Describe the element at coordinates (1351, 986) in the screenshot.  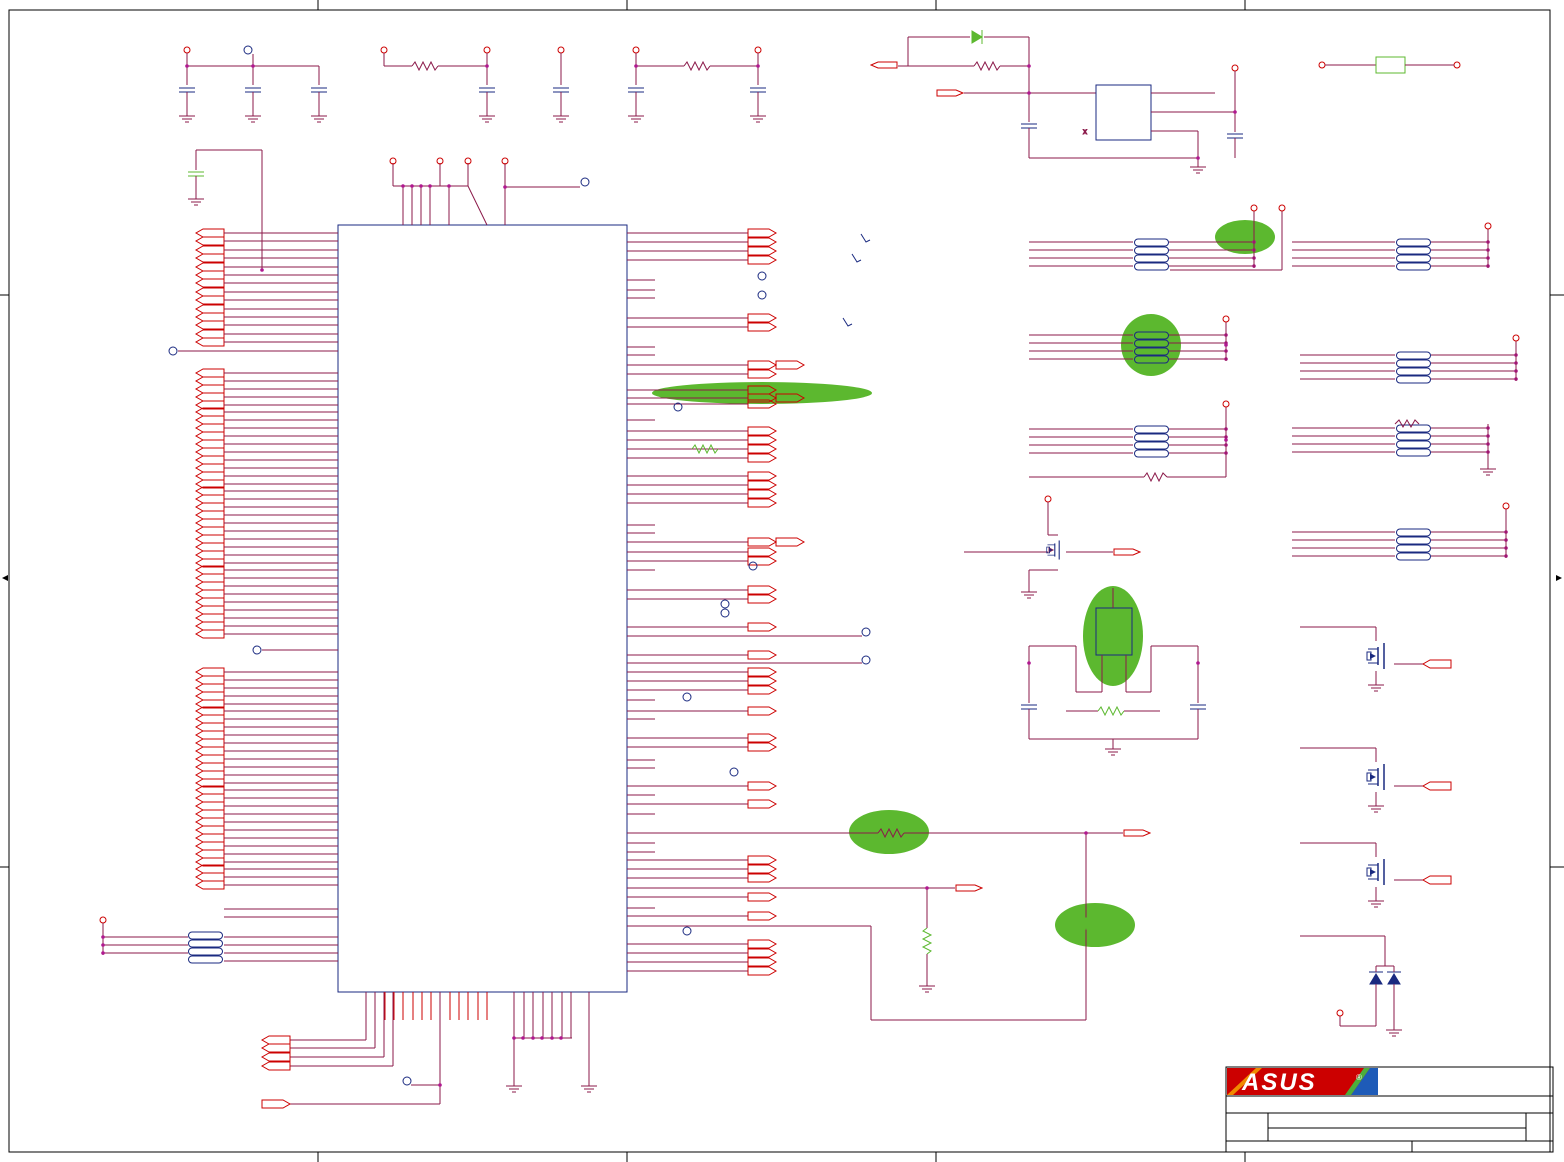
I see `dual-diode-circuit` at that location.